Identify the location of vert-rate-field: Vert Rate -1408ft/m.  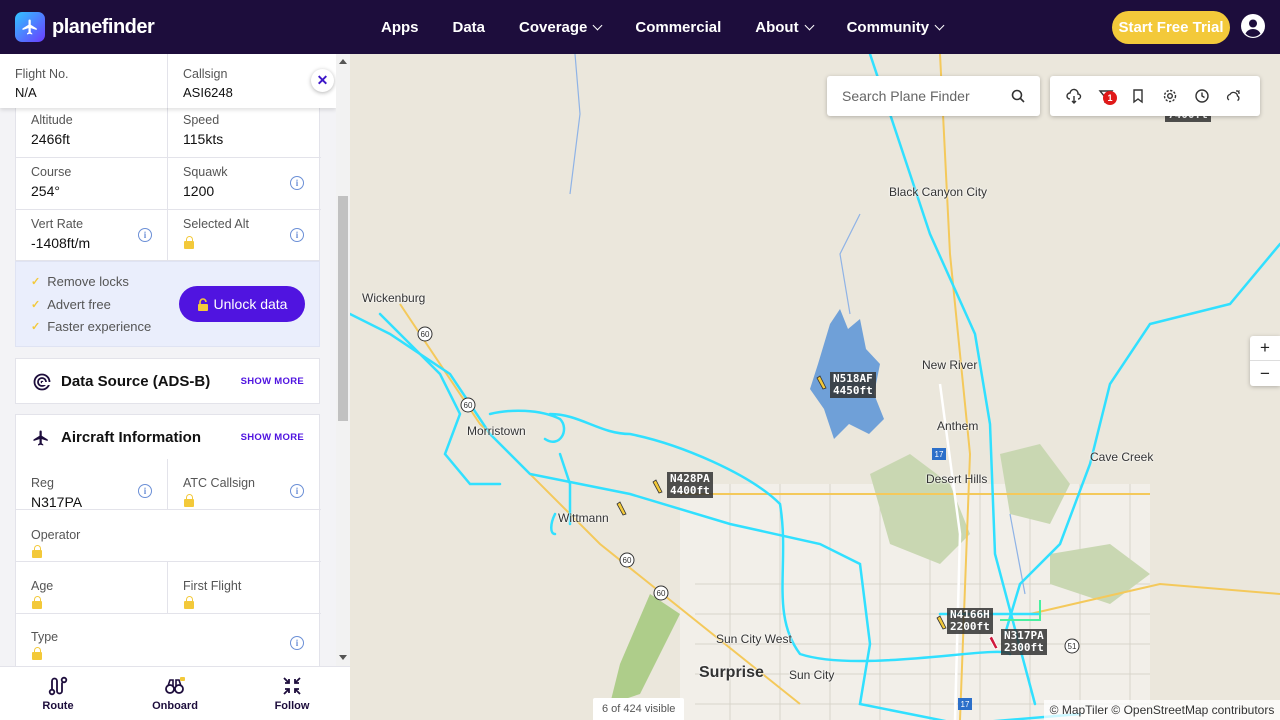
(60, 234).